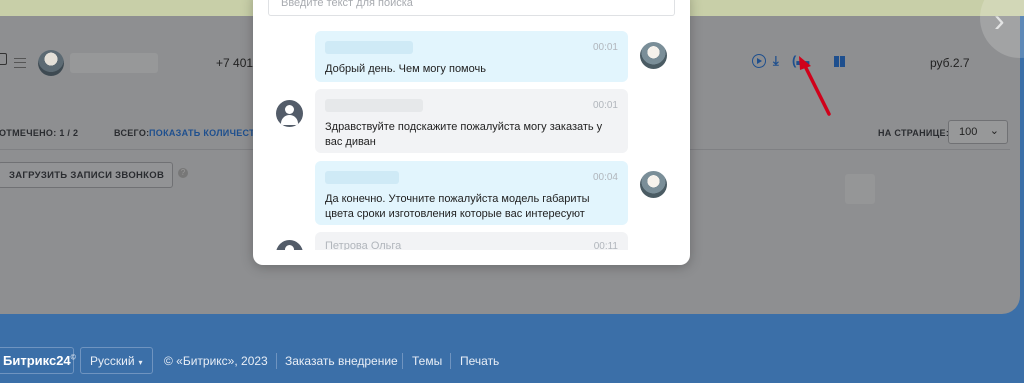 Image resolution: width=1024 pixels, height=383 pixels. What do you see at coordinates (140, 362) in the screenshot?
I see `chevron-down-icon: ▾` at bounding box center [140, 362].